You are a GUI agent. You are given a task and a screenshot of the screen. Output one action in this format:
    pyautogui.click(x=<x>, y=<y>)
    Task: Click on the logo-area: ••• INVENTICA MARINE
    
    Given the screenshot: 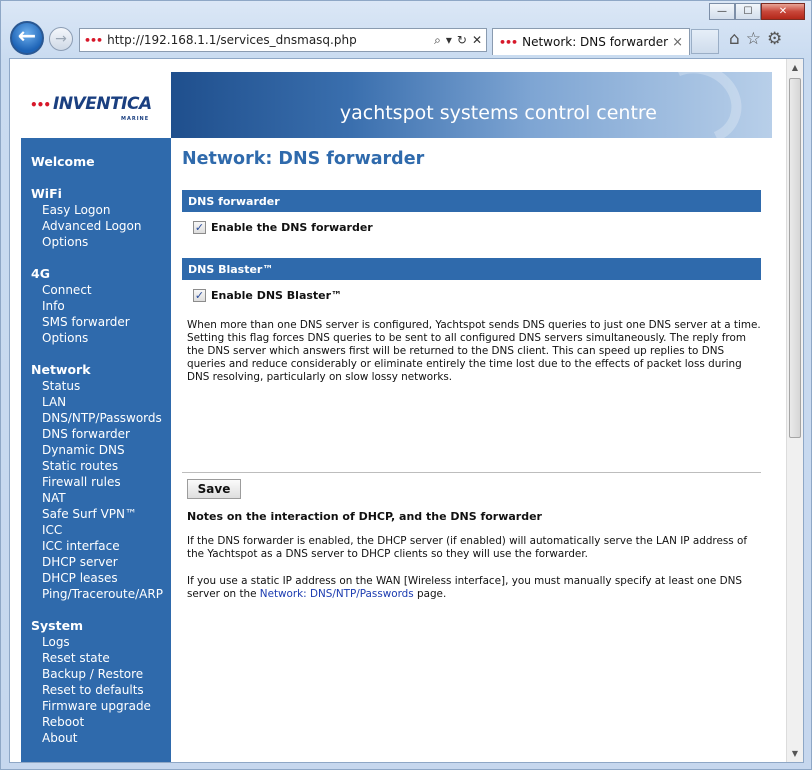 What is the action you would take?
    pyautogui.click(x=96, y=105)
    